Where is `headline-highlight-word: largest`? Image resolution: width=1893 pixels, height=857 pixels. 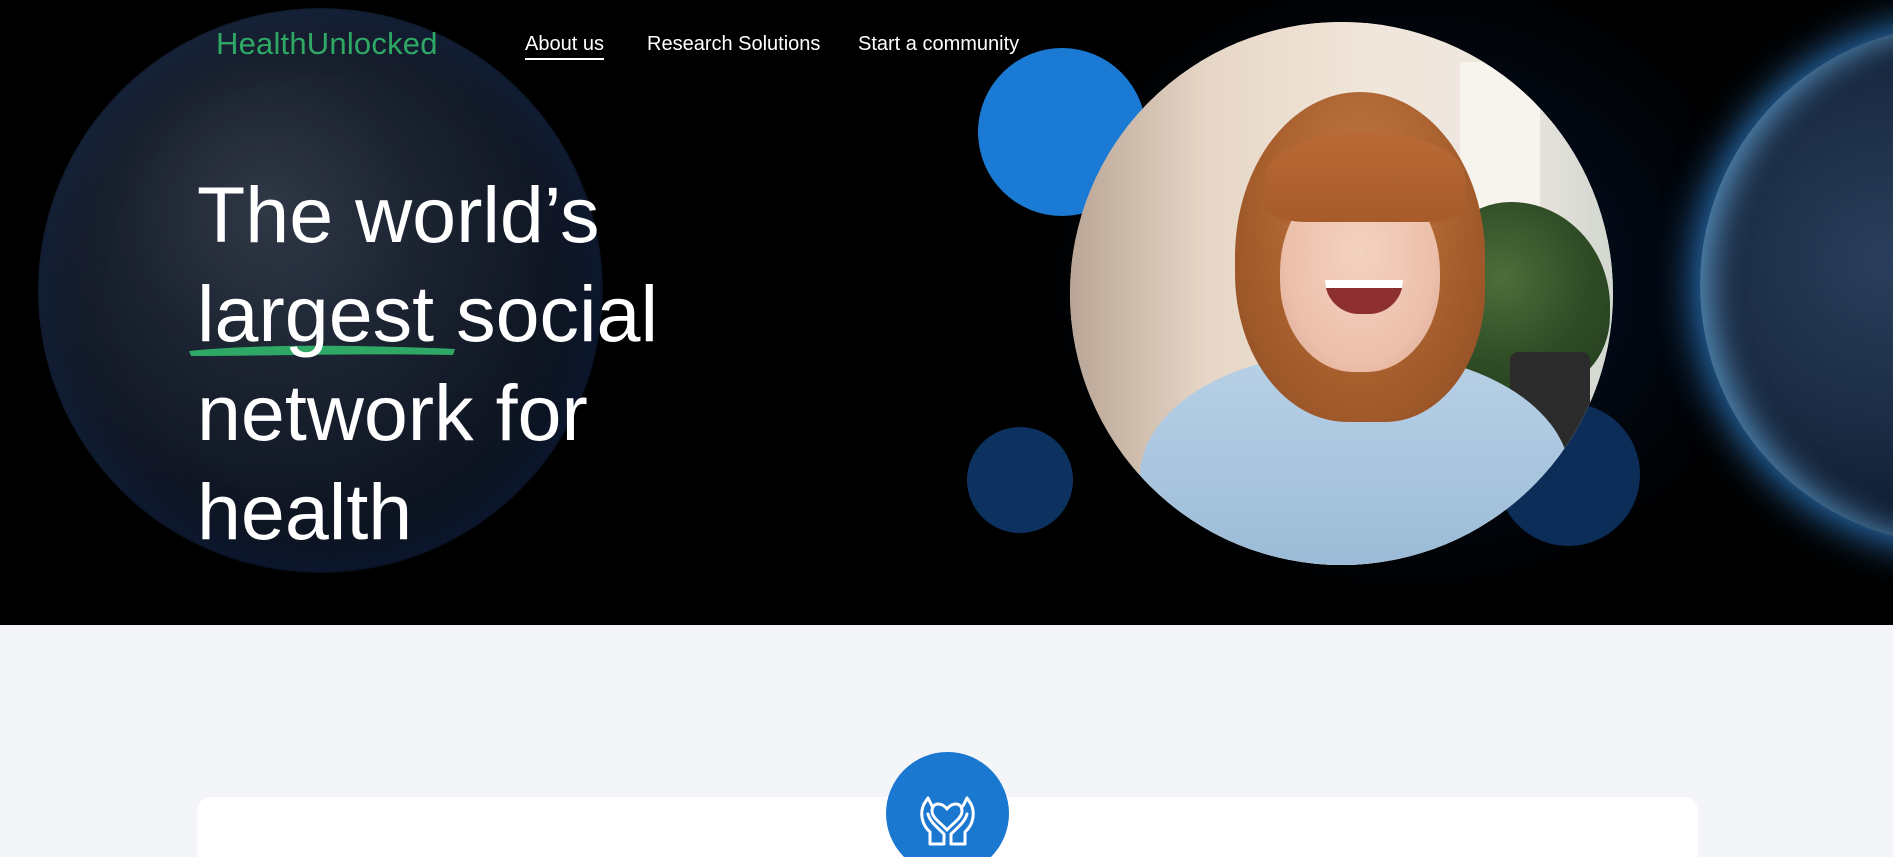
headline-highlight-word: largest is located at coordinates (322, 313).